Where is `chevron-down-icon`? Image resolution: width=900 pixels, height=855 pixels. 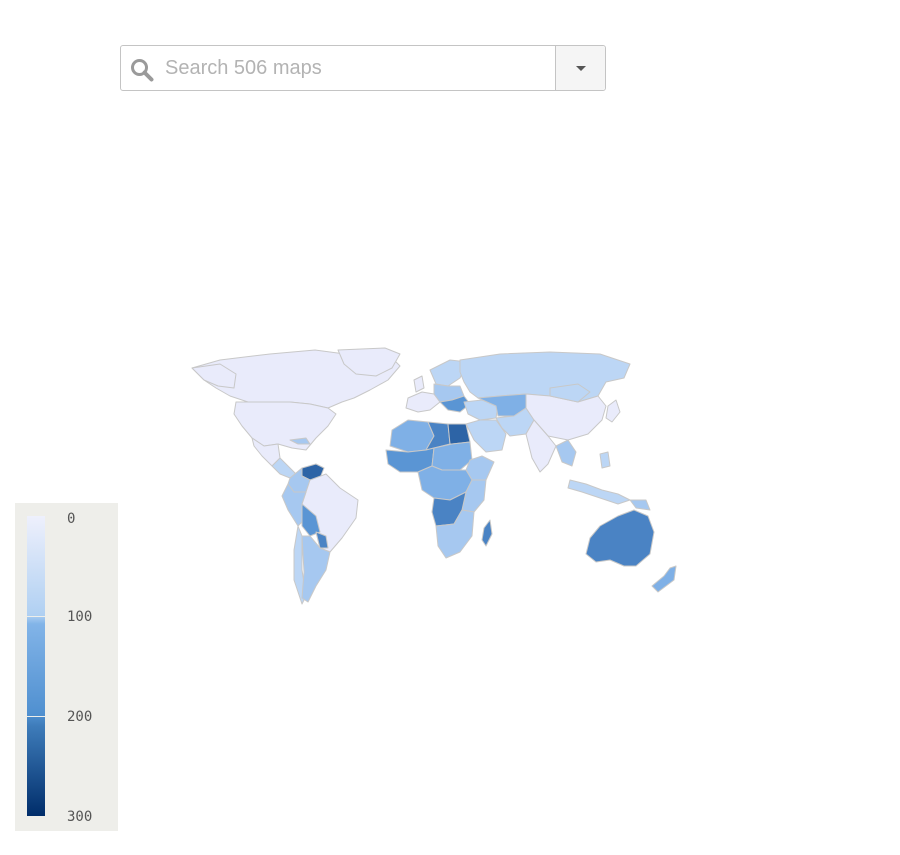 chevron-down-icon is located at coordinates (580, 68).